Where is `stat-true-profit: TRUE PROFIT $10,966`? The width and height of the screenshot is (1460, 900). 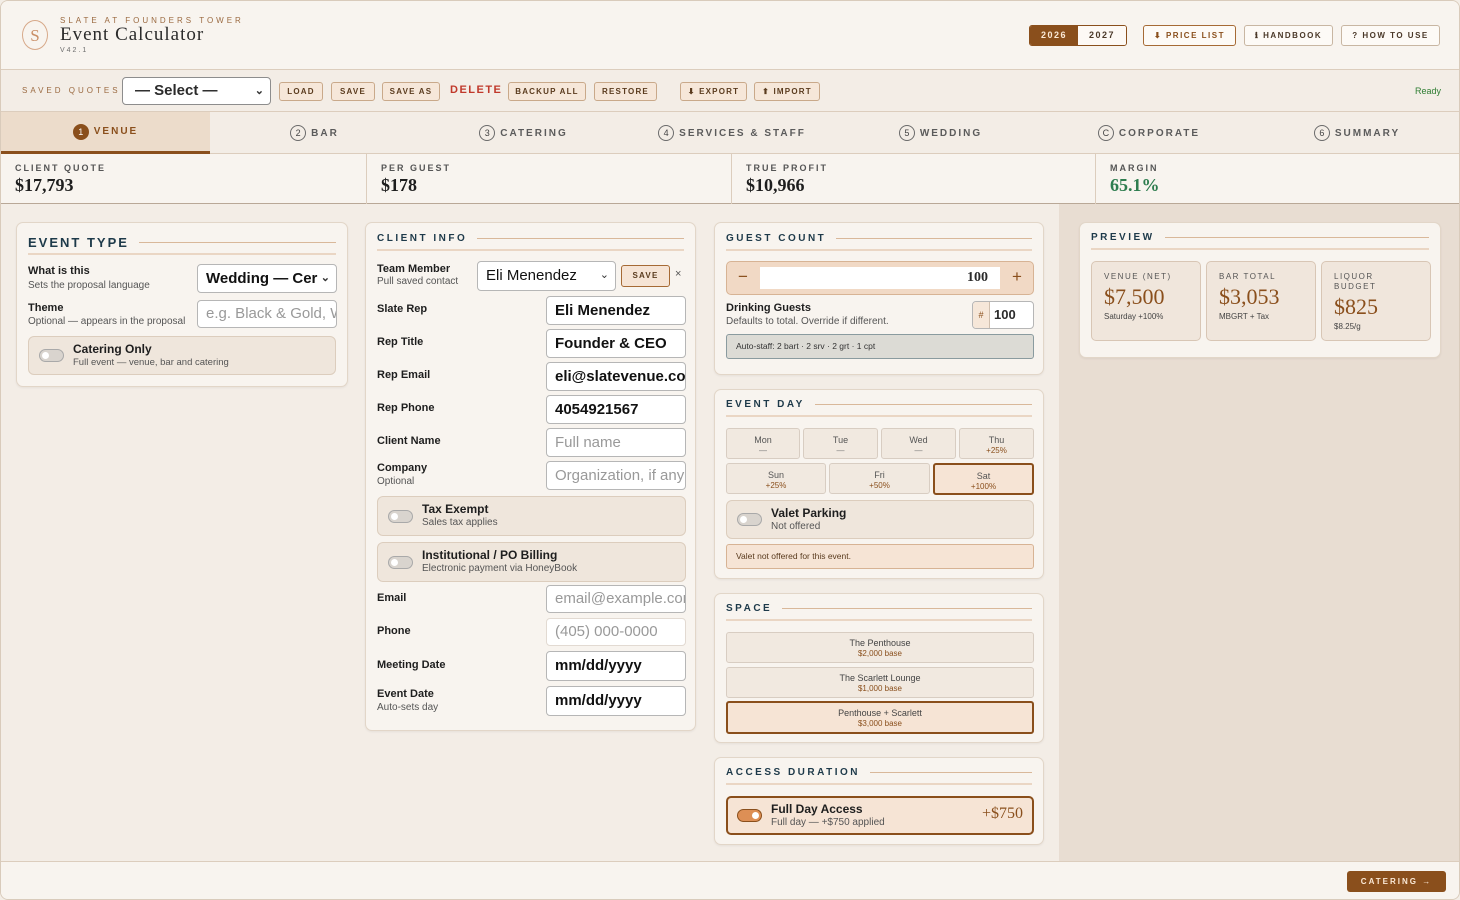
stat-true-profit: TRUE PROFIT $10,966 is located at coordinates (914, 179).